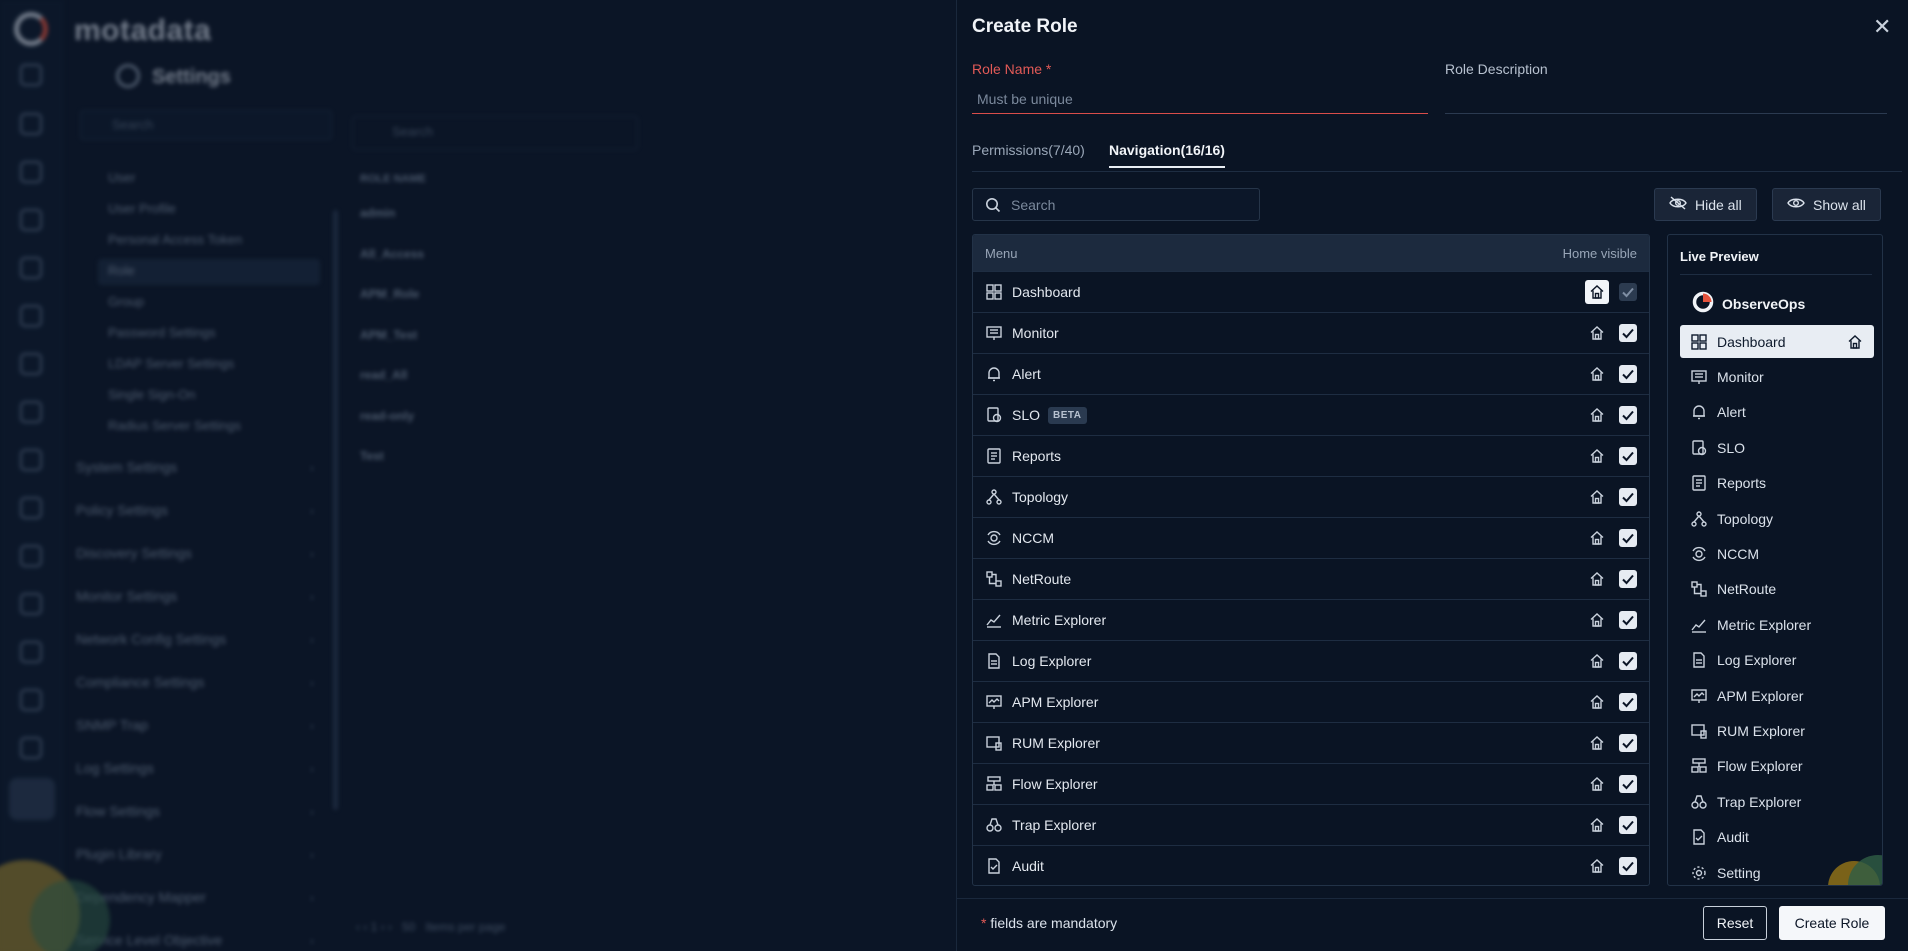  Describe the element at coordinates (389, 294) in the screenshot. I see `role-row: APM_Role` at that location.